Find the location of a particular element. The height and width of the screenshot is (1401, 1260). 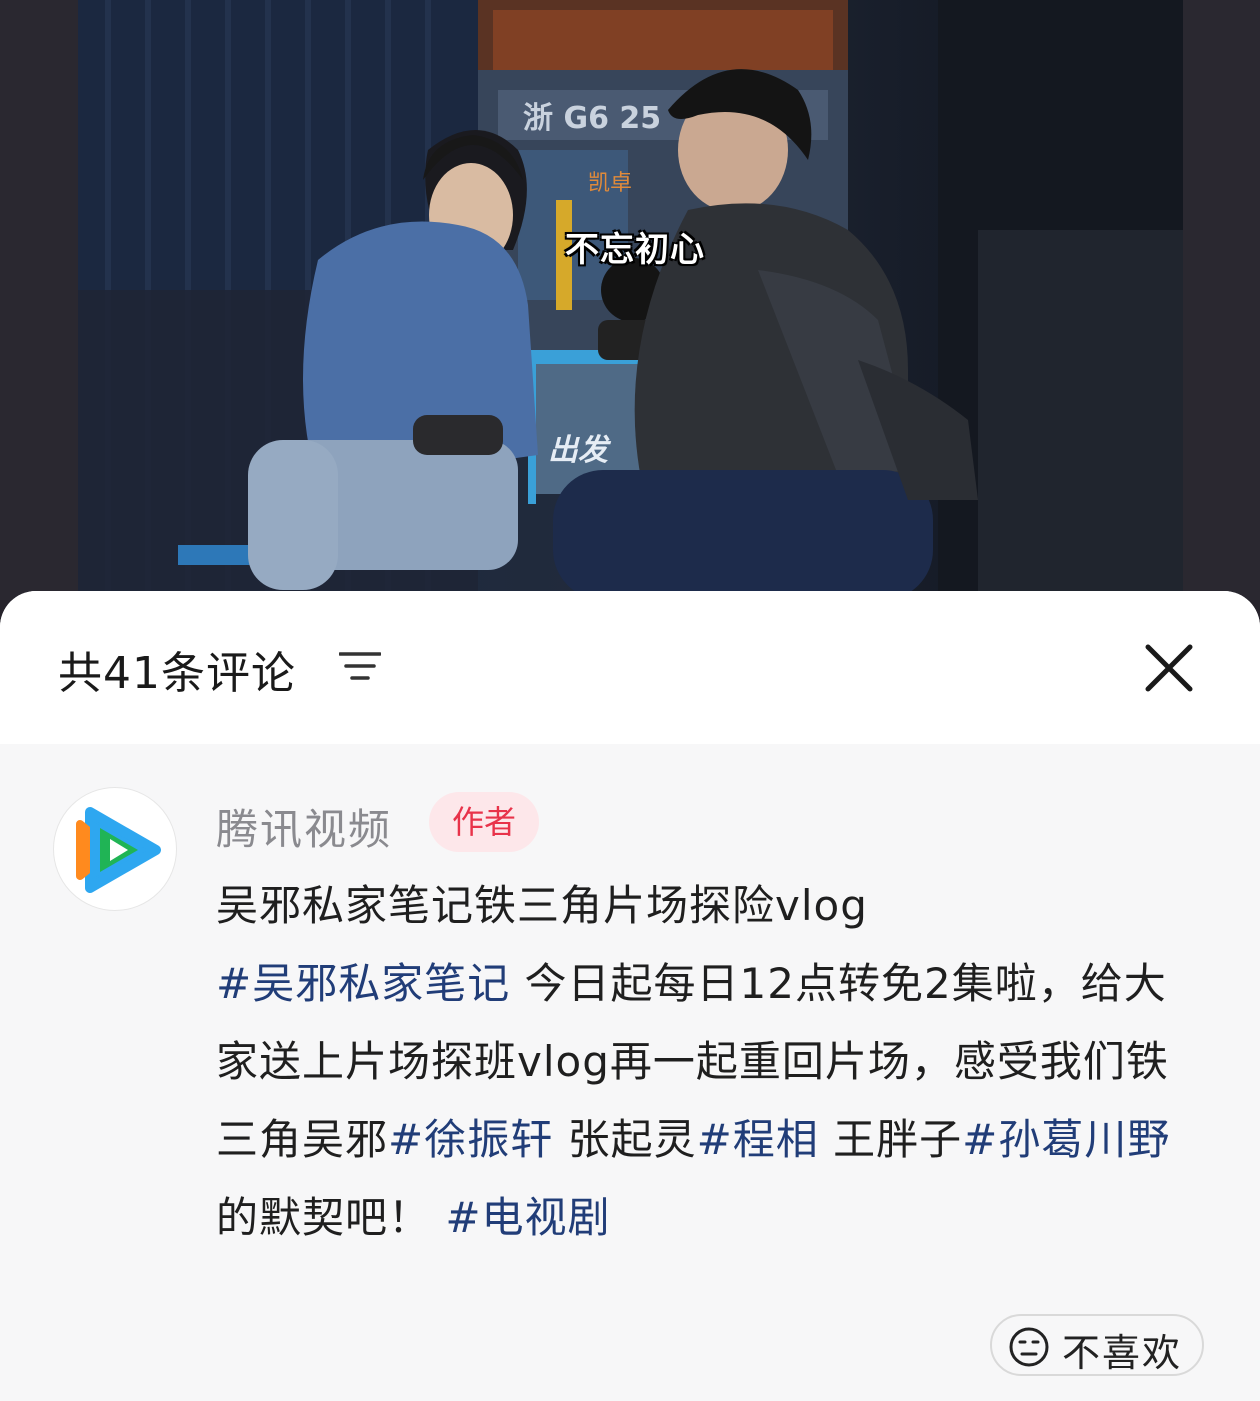

show-watermark: 出发 is located at coordinates (580, 450).